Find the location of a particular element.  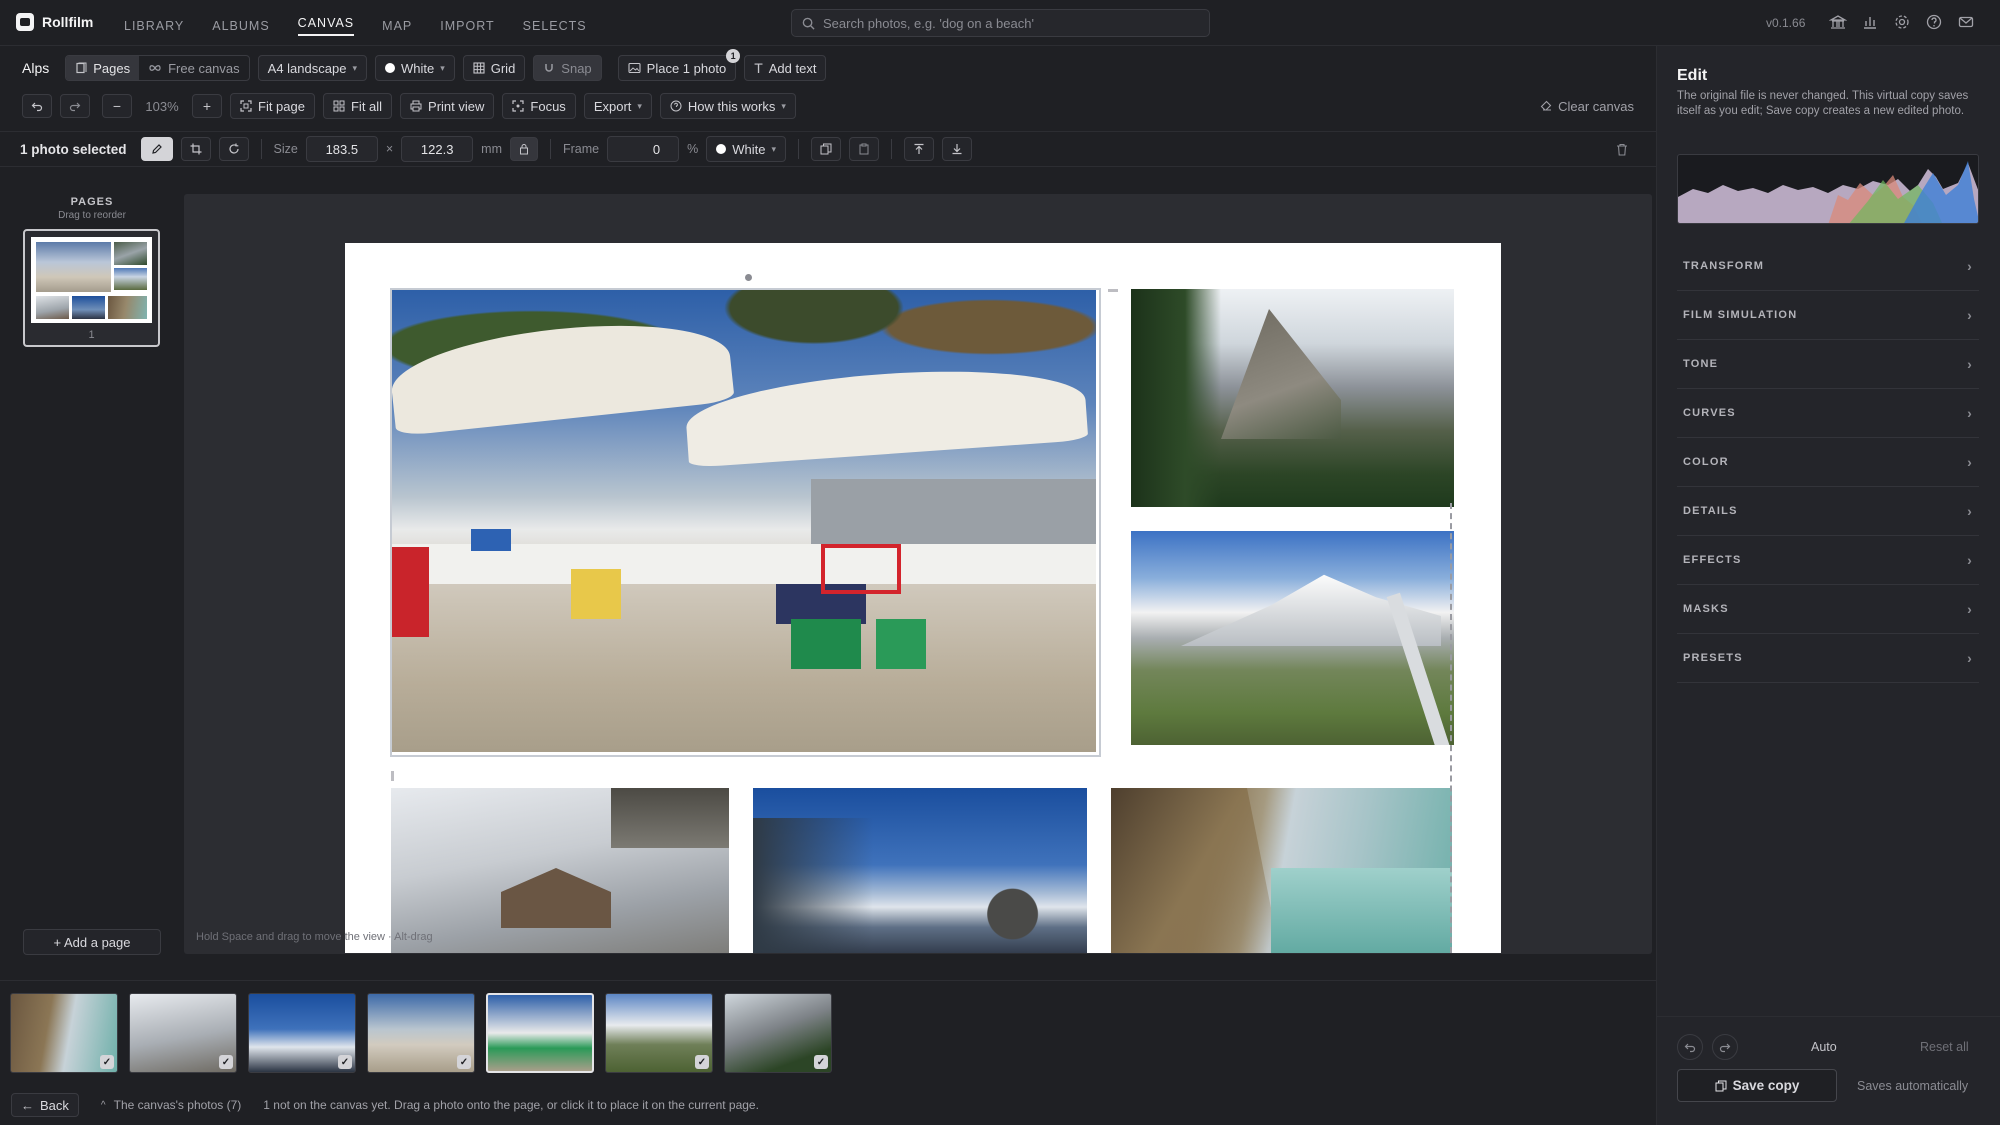

zoom-out-button: − is located at coordinates (117, 106).